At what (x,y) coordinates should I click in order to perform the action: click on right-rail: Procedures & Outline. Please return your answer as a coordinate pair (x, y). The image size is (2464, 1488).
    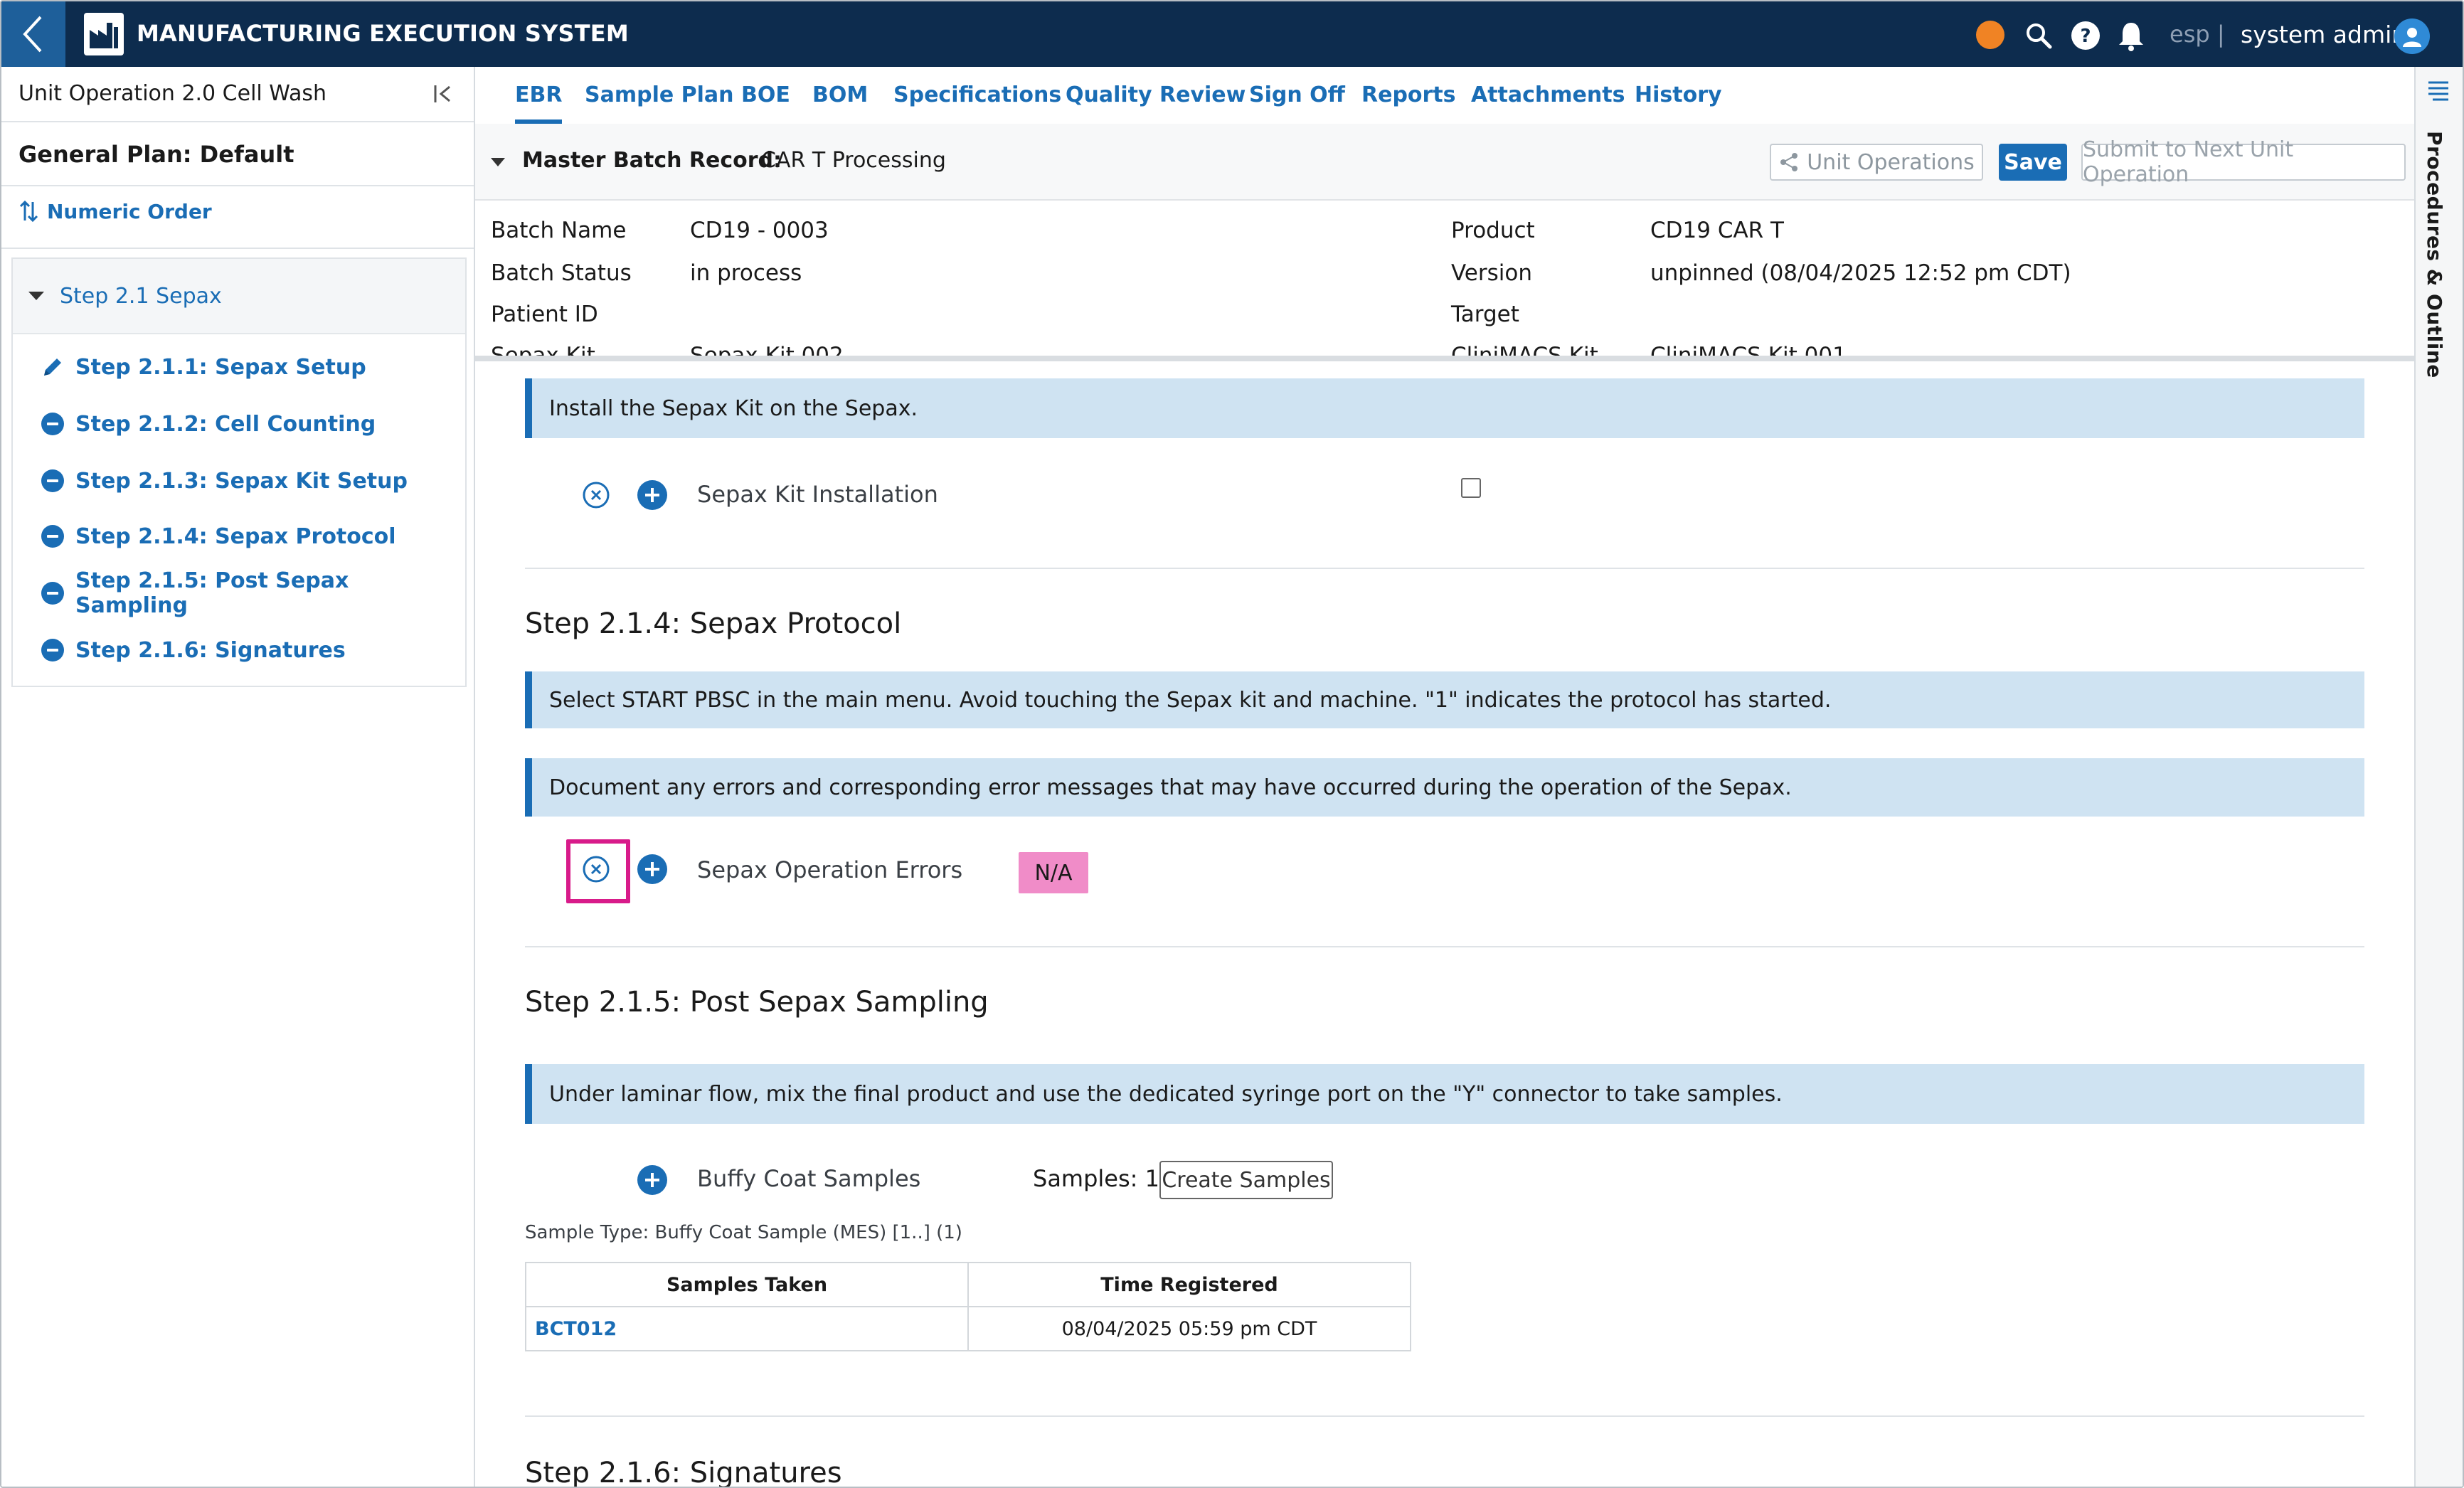
    Looking at the image, I should click on (2438, 777).